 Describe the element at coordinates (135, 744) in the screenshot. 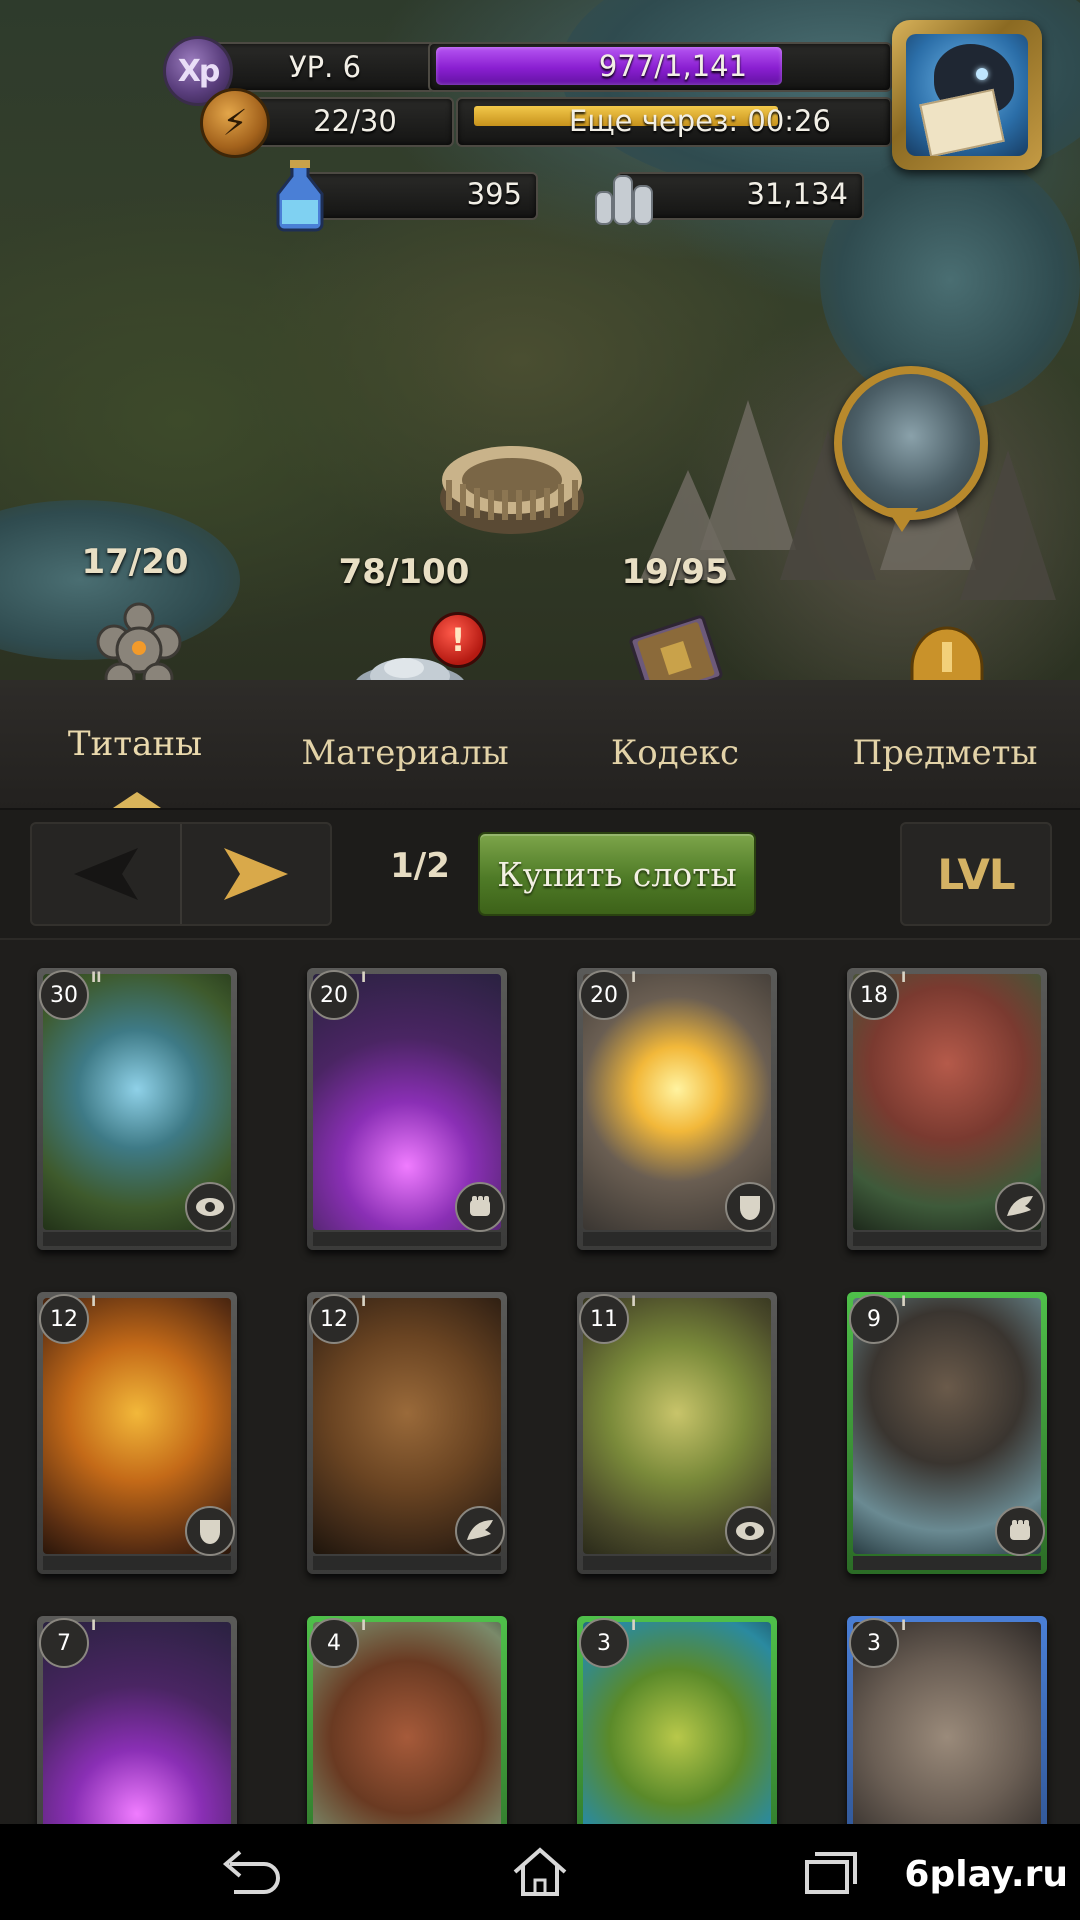

I see `tab-titans: Титаны` at that location.